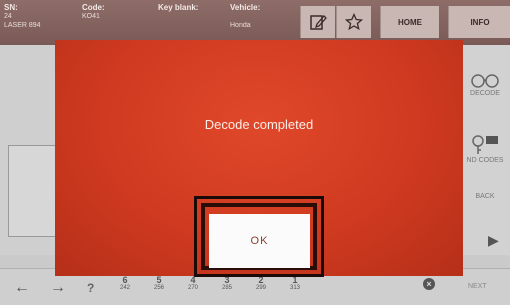 This screenshot has width=510, height=305. What do you see at coordinates (22, 288) in the screenshot?
I see `arrow-left-icon: ←` at bounding box center [22, 288].